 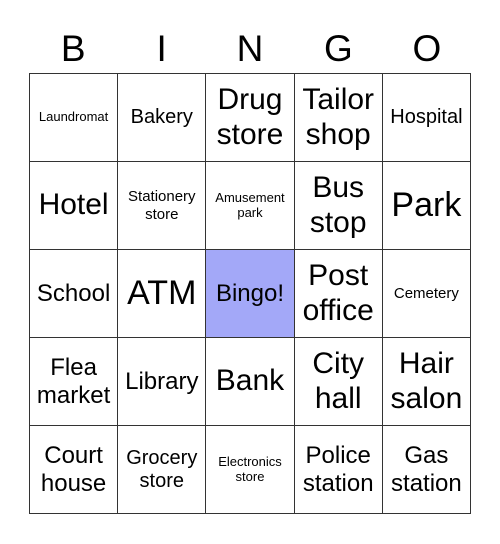 What do you see at coordinates (74, 470) in the screenshot?
I see `bingo-cell: Court house` at bounding box center [74, 470].